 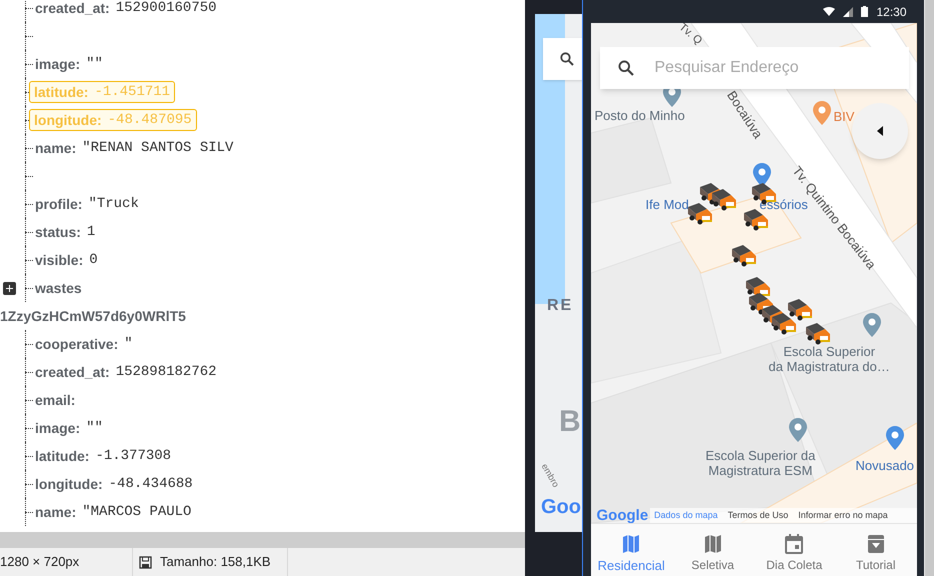 I want to click on field-value: 152898182762, so click(x=166, y=372).